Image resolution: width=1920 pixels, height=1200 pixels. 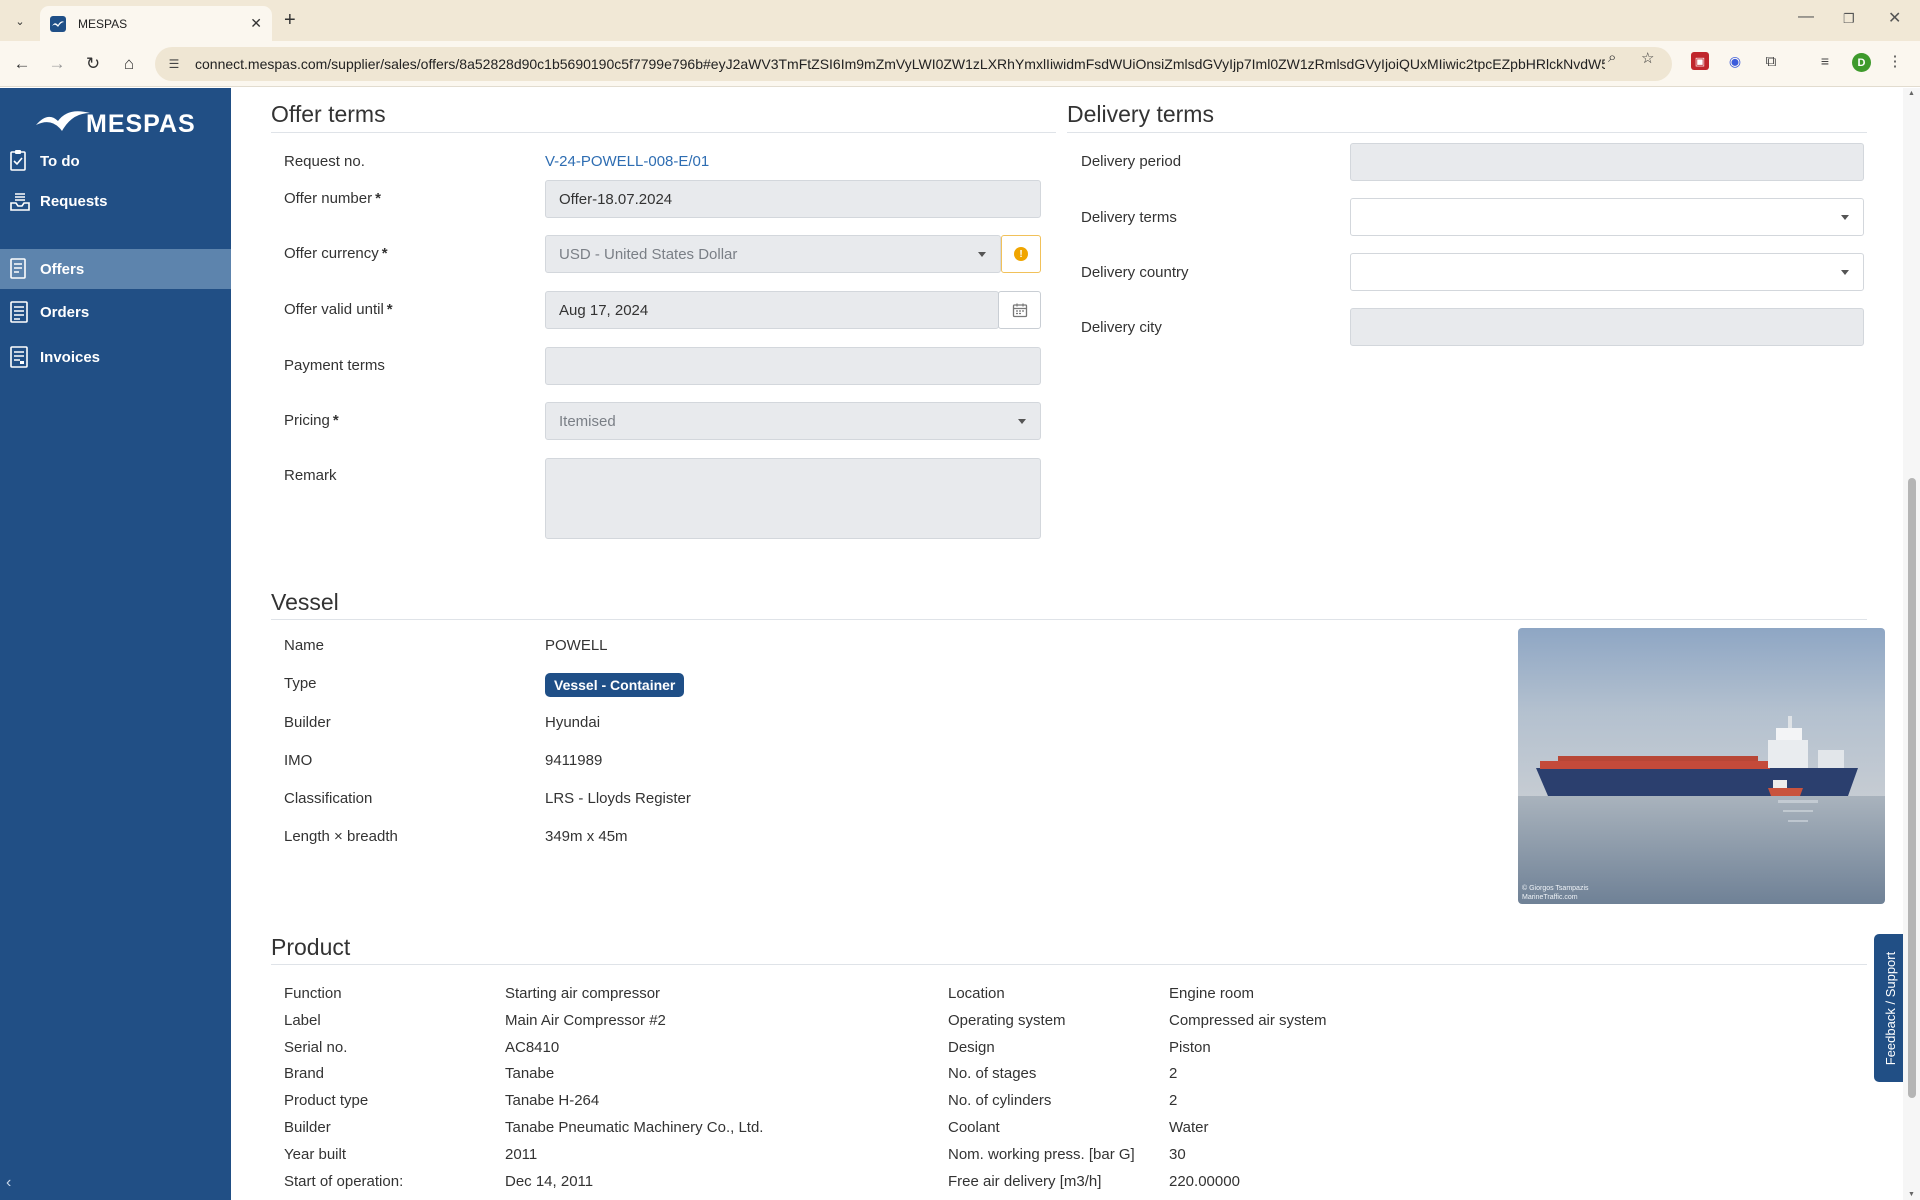 I want to click on browser-menu-icon: ⋮, so click(x=1895, y=61).